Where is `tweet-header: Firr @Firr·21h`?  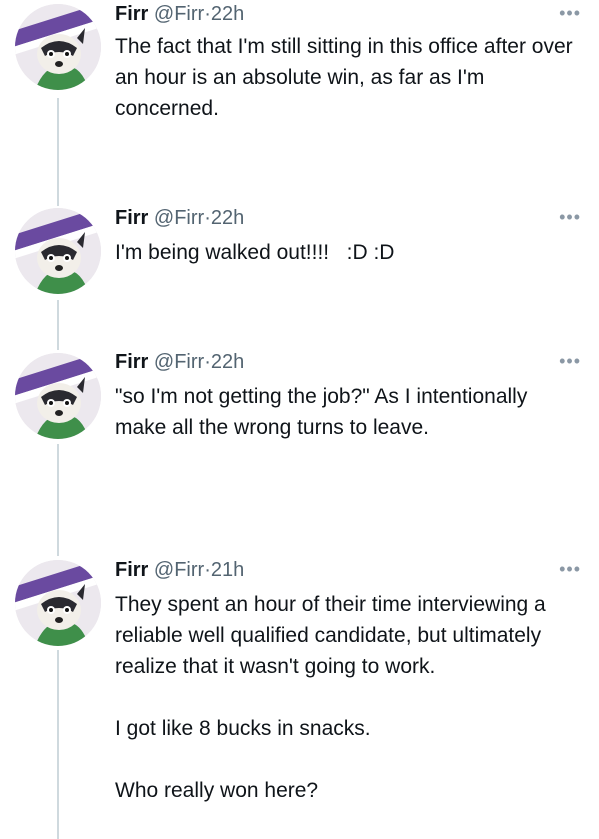
tweet-header: Firr @Firr·21h is located at coordinates (179, 570).